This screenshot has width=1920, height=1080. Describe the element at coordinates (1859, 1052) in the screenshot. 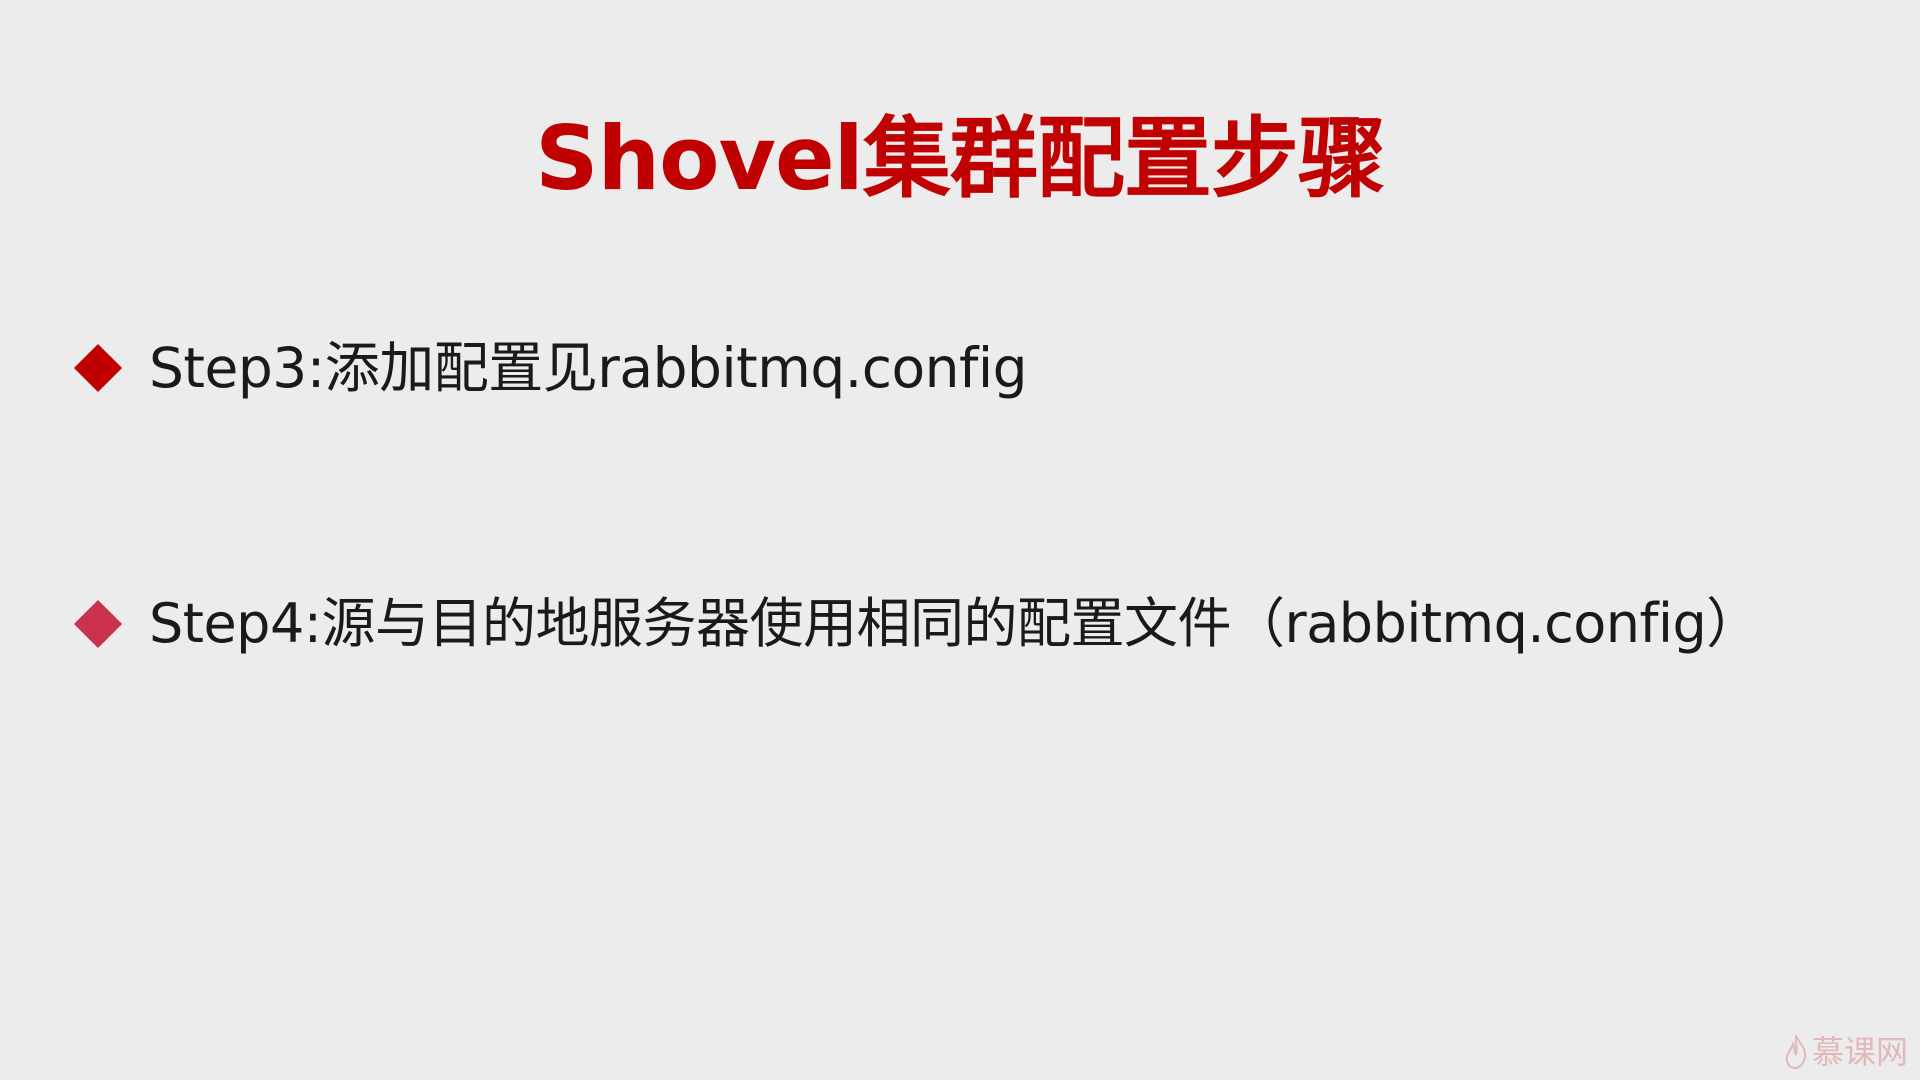

I see `watermark-text: 慕课网` at that location.